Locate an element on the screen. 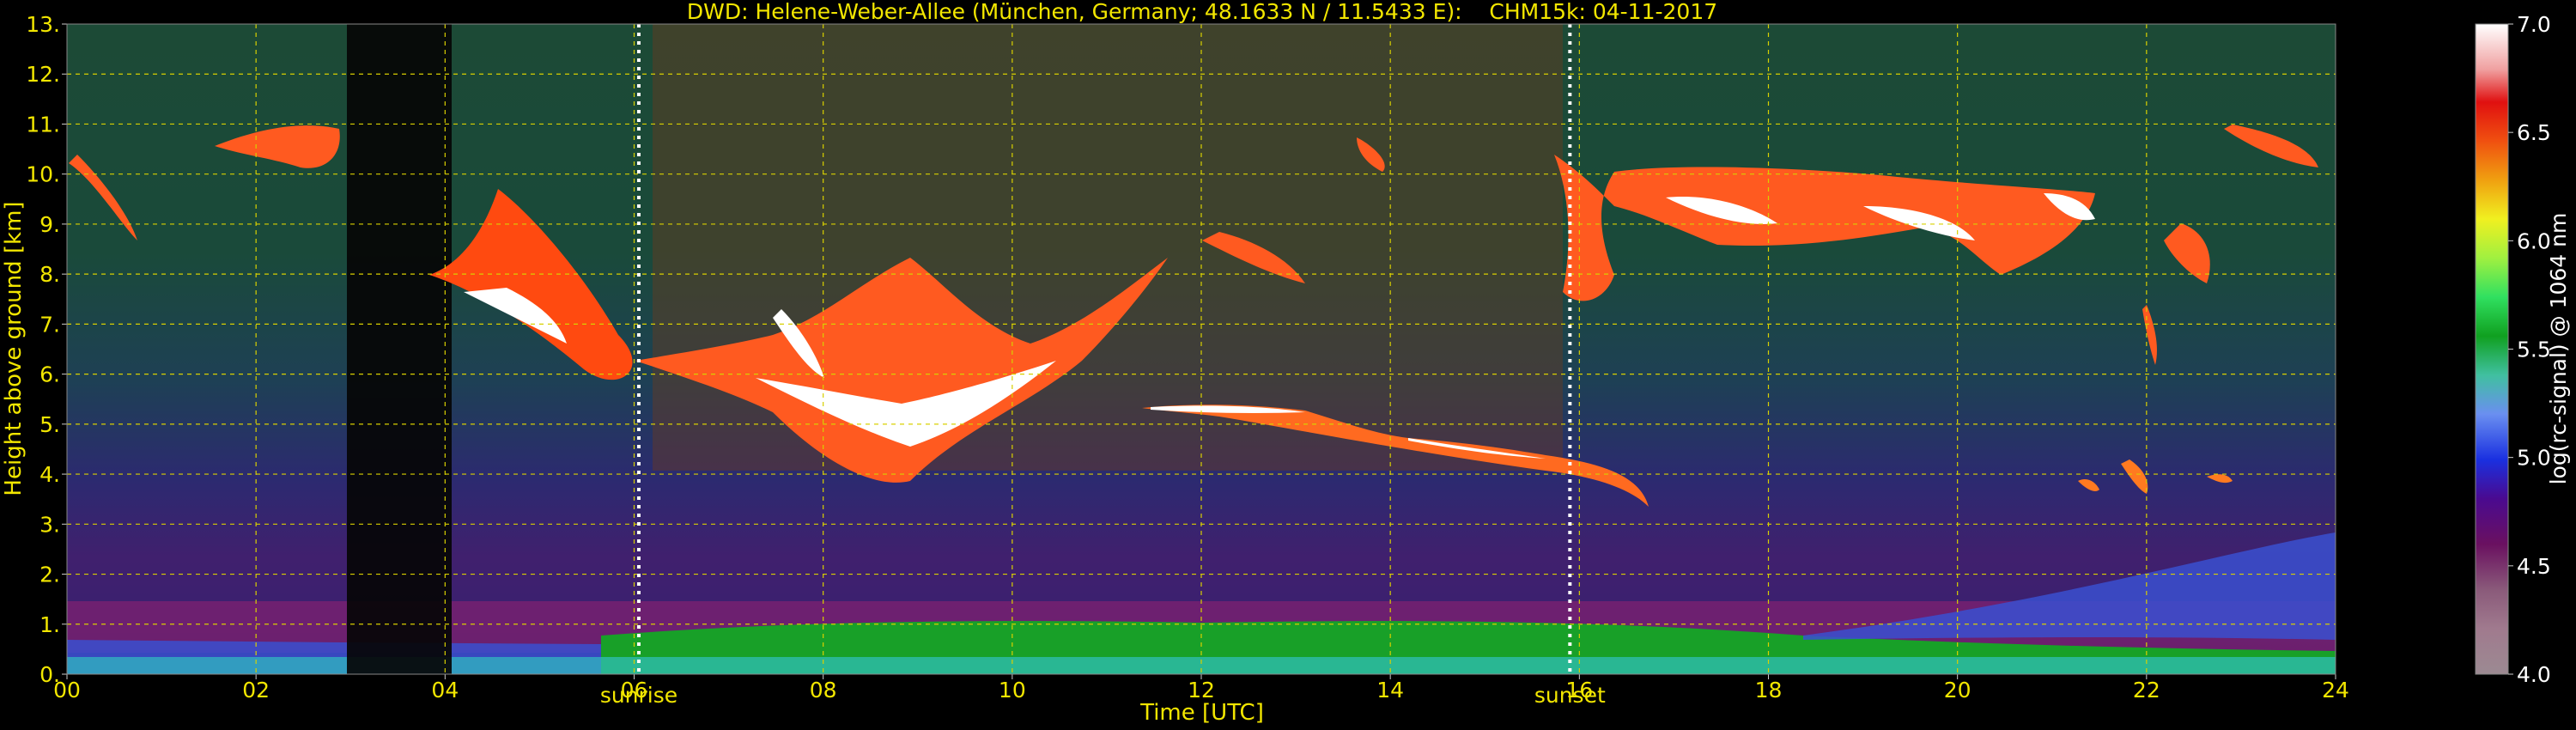 This screenshot has width=2576, height=730. y-tick-label: 12. is located at coordinates (43, 74).